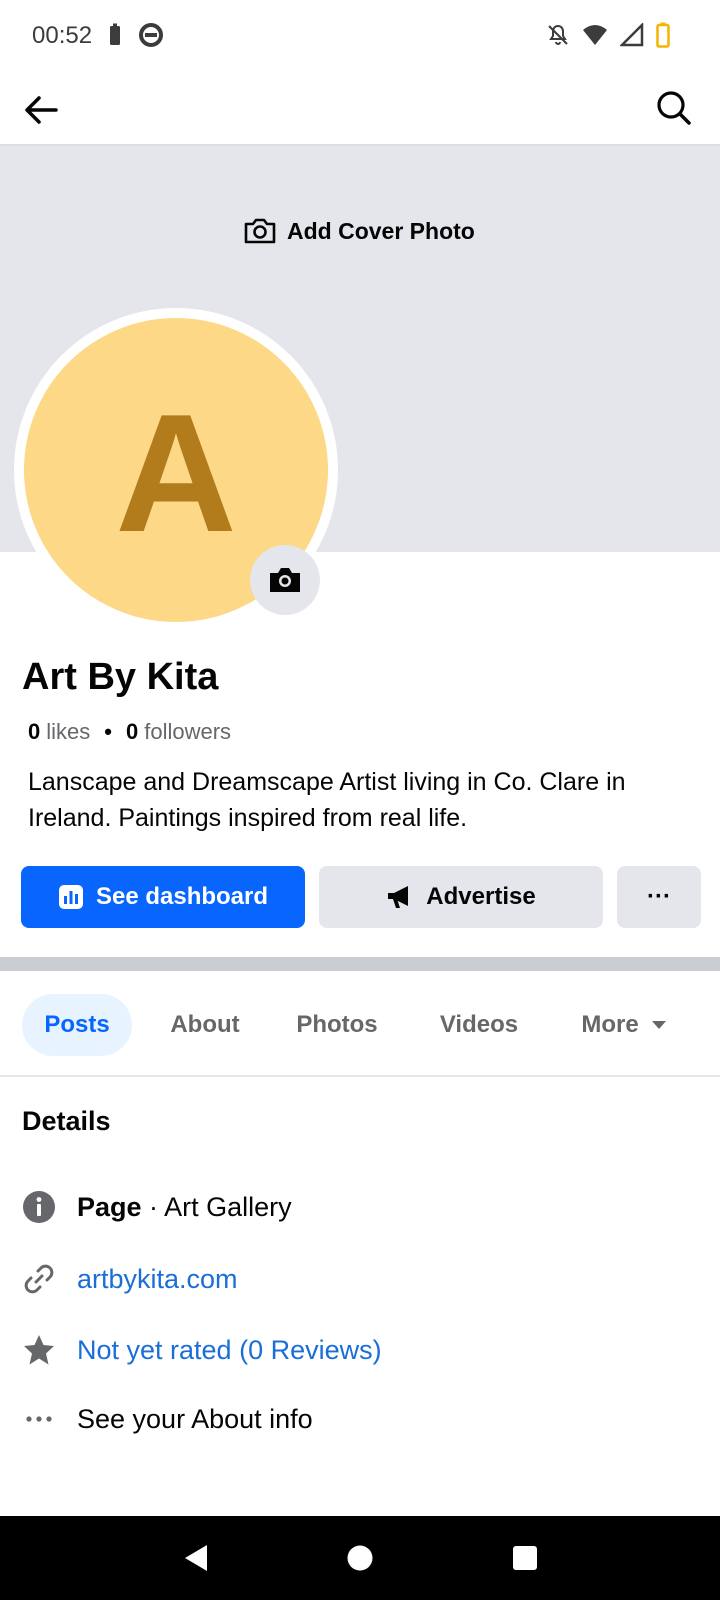 The width and height of the screenshot is (720, 1600). What do you see at coordinates (360, 36) in the screenshot?
I see `status-bar: 00:52` at bounding box center [360, 36].